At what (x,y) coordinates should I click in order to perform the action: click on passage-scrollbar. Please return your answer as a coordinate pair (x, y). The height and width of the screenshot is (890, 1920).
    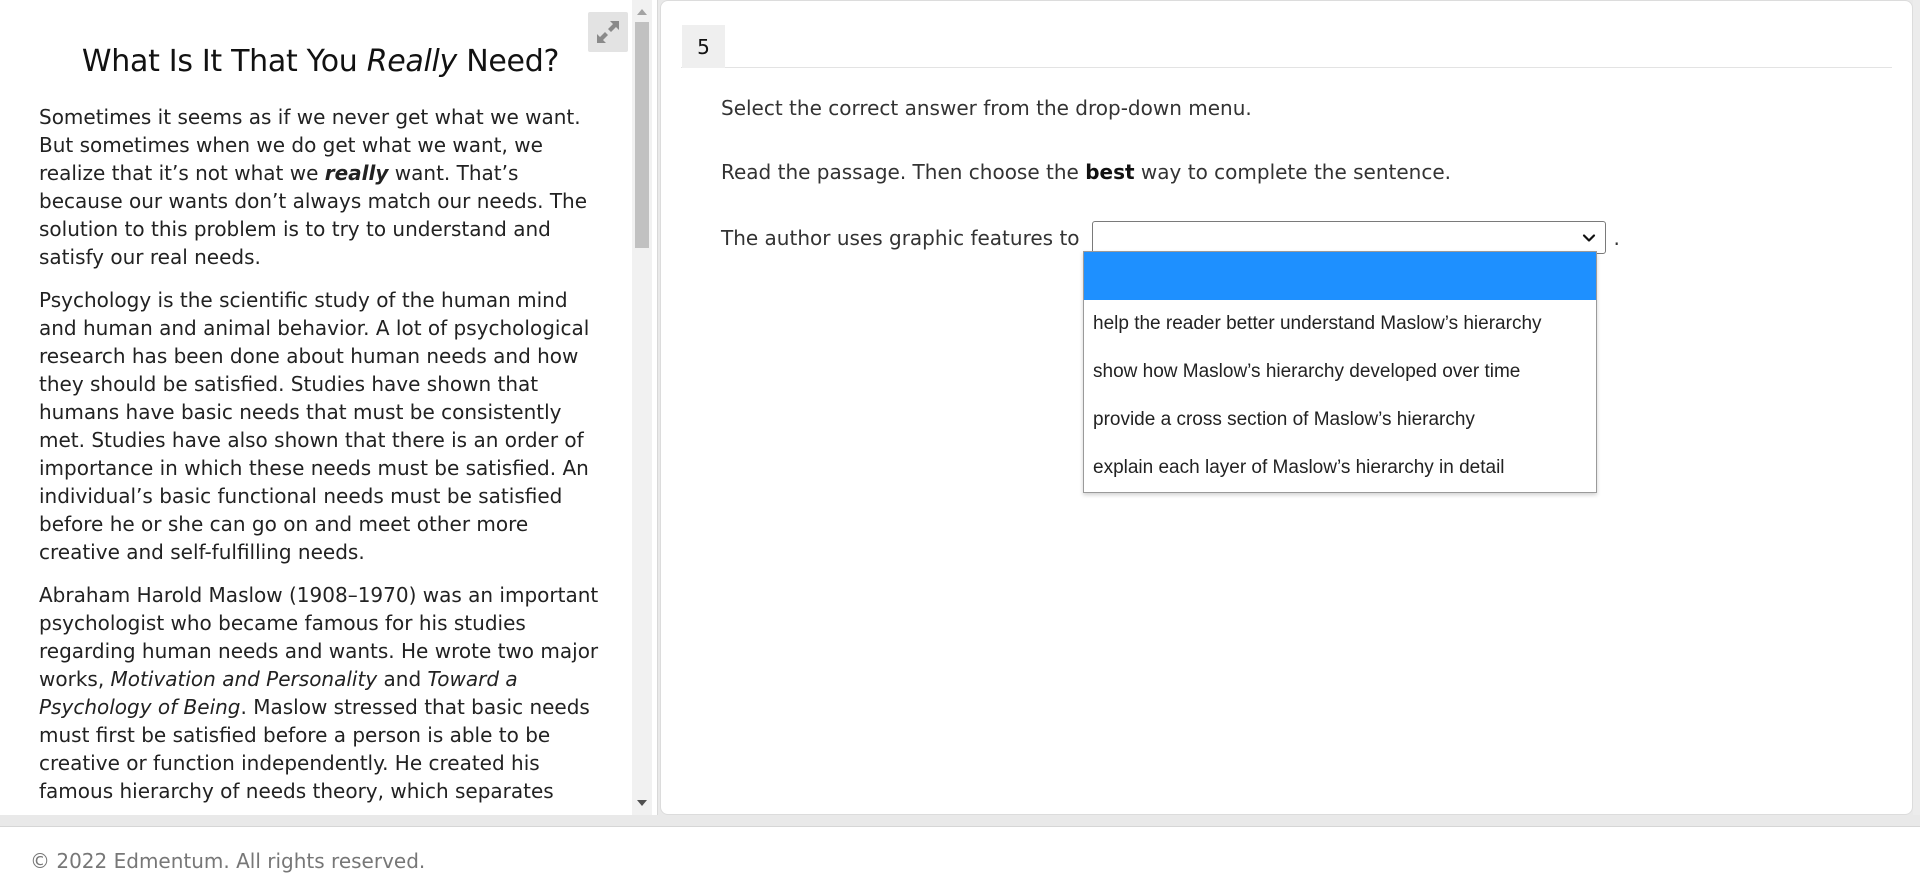
    Looking at the image, I should click on (642, 407).